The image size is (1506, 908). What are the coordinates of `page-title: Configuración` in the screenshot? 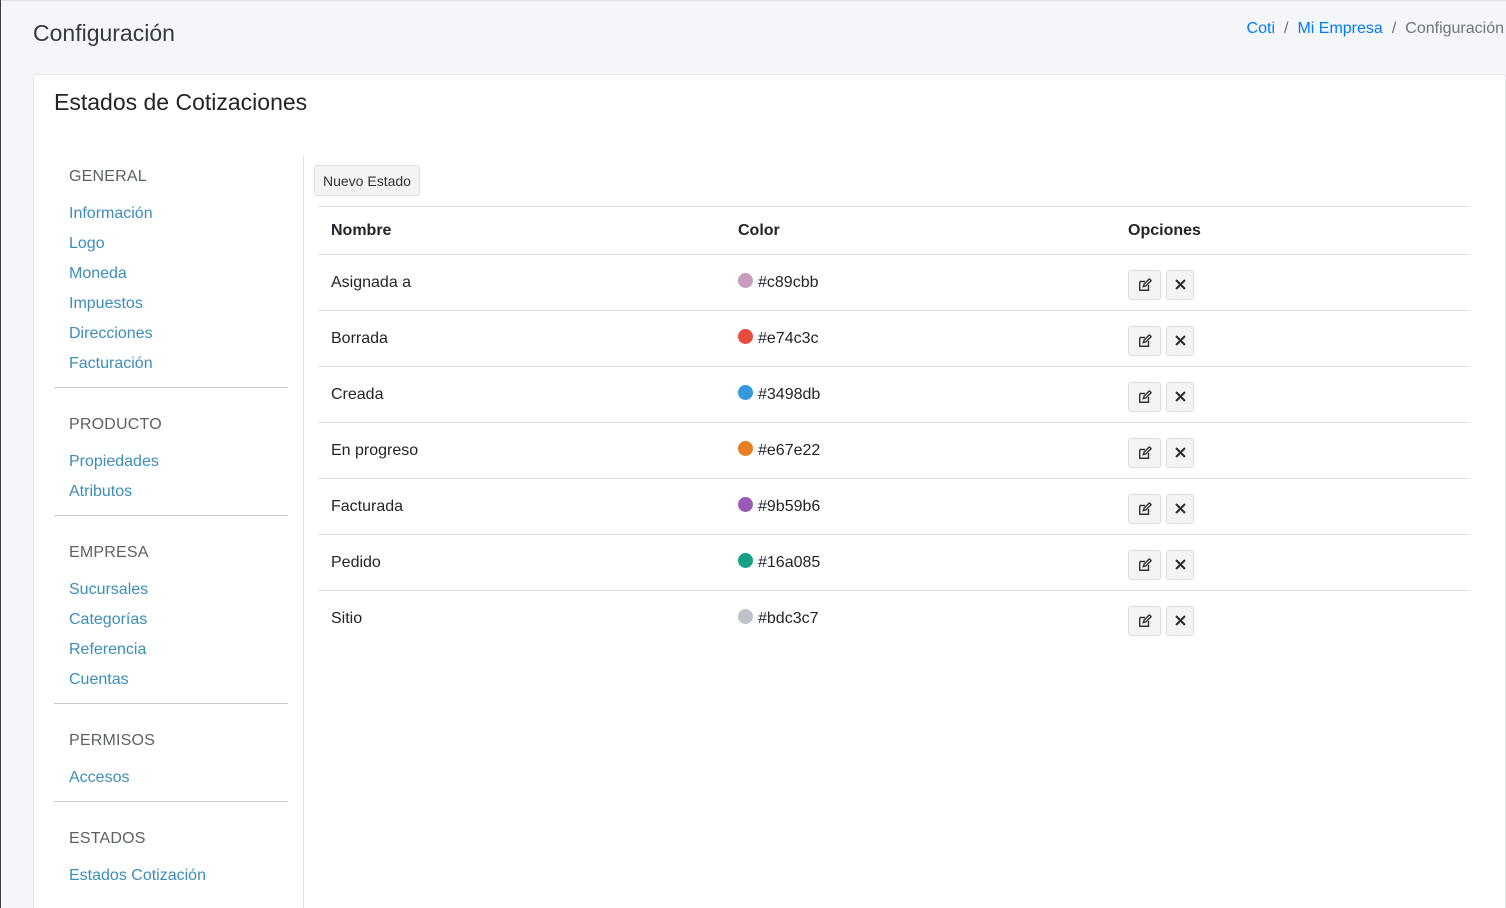 It's located at (104, 33).